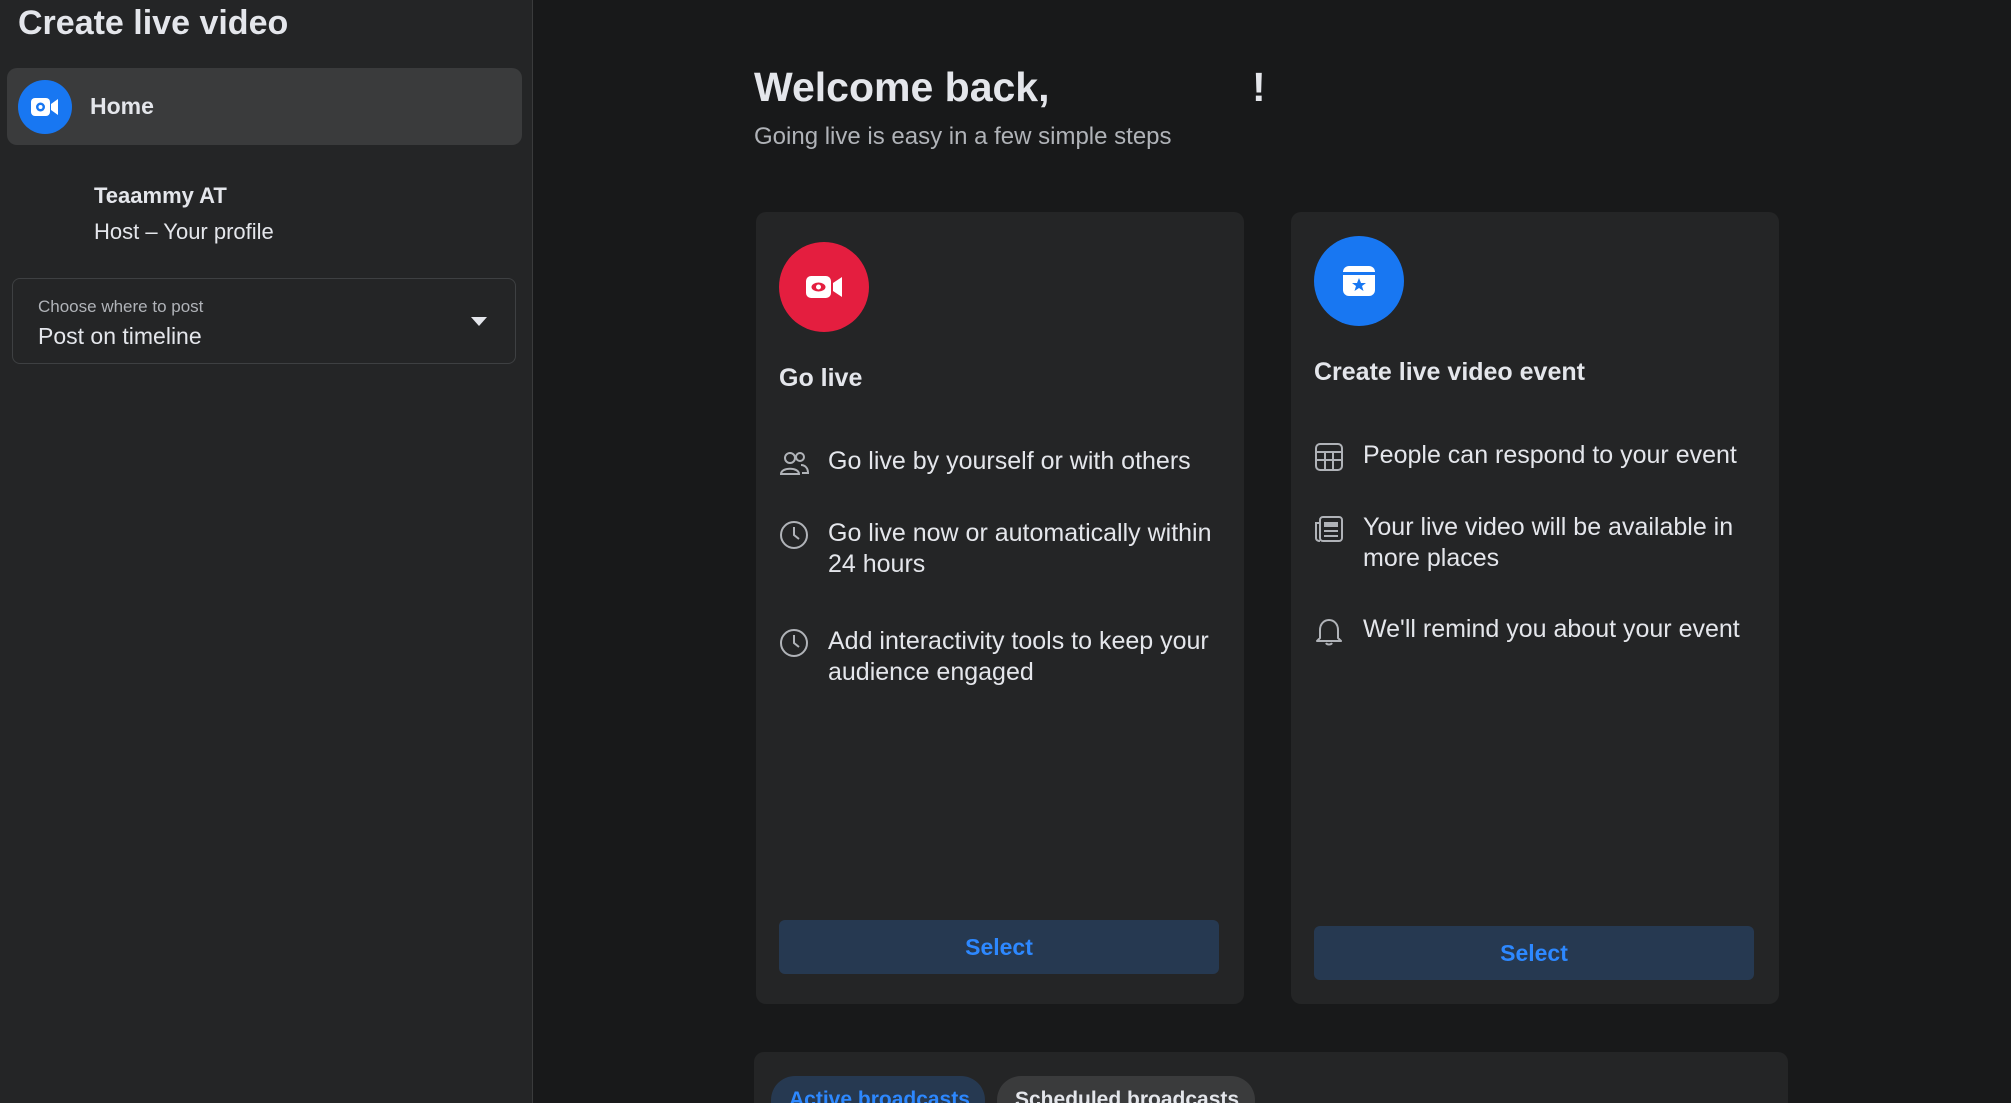 This screenshot has width=2011, height=1103. Describe the element at coordinates (902, 87) in the screenshot. I see `welcome-heading: Welcome back,` at that location.